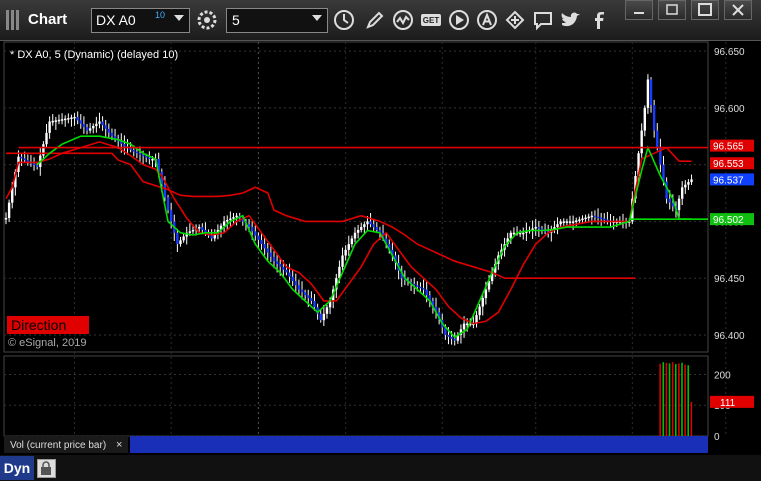 The width and height of the screenshot is (761, 481). Describe the element at coordinates (344, 20) in the screenshot. I see `clock-icon` at that location.